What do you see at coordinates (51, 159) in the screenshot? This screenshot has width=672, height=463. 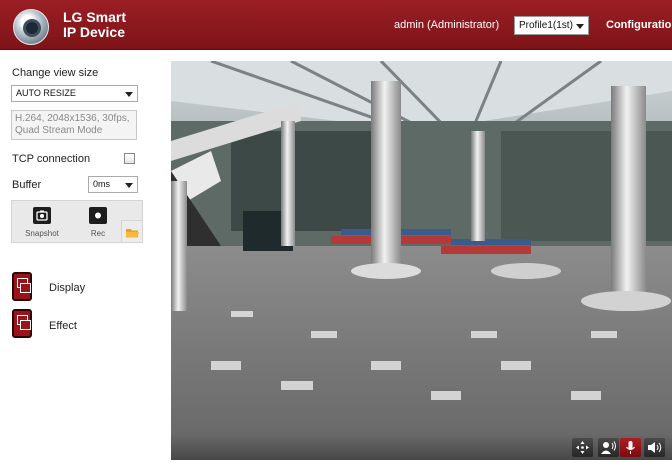 I see `tcp-connection-label: TCP connection` at bounding box center [51, 159].